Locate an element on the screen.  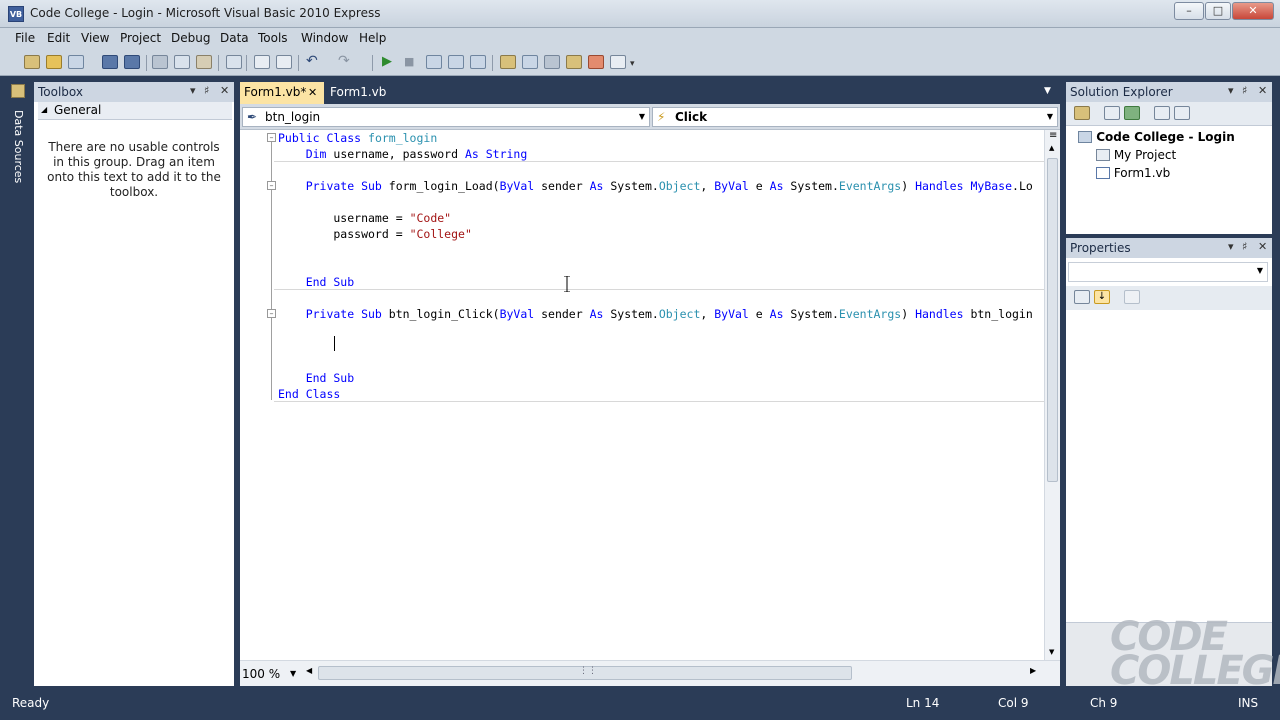
step-into-icon is located at coordinates (434, 62).